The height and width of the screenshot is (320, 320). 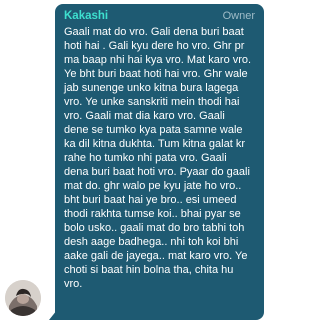 I want to click on message-line: bht buri baat hai ye bro.. esi umeed, so click(x=150, y=200).